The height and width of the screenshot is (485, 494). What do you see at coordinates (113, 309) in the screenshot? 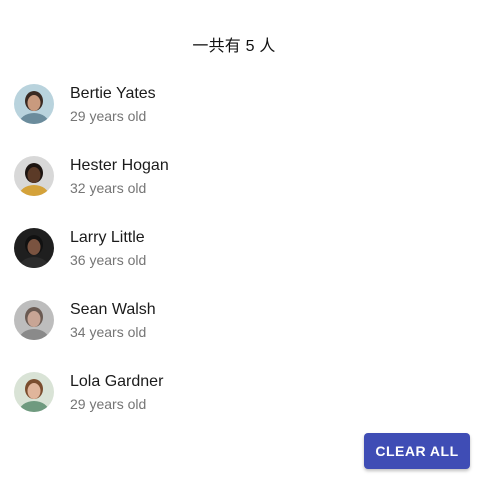
I see `person-name: Sean Walsh` at bounding box center [113, 309].